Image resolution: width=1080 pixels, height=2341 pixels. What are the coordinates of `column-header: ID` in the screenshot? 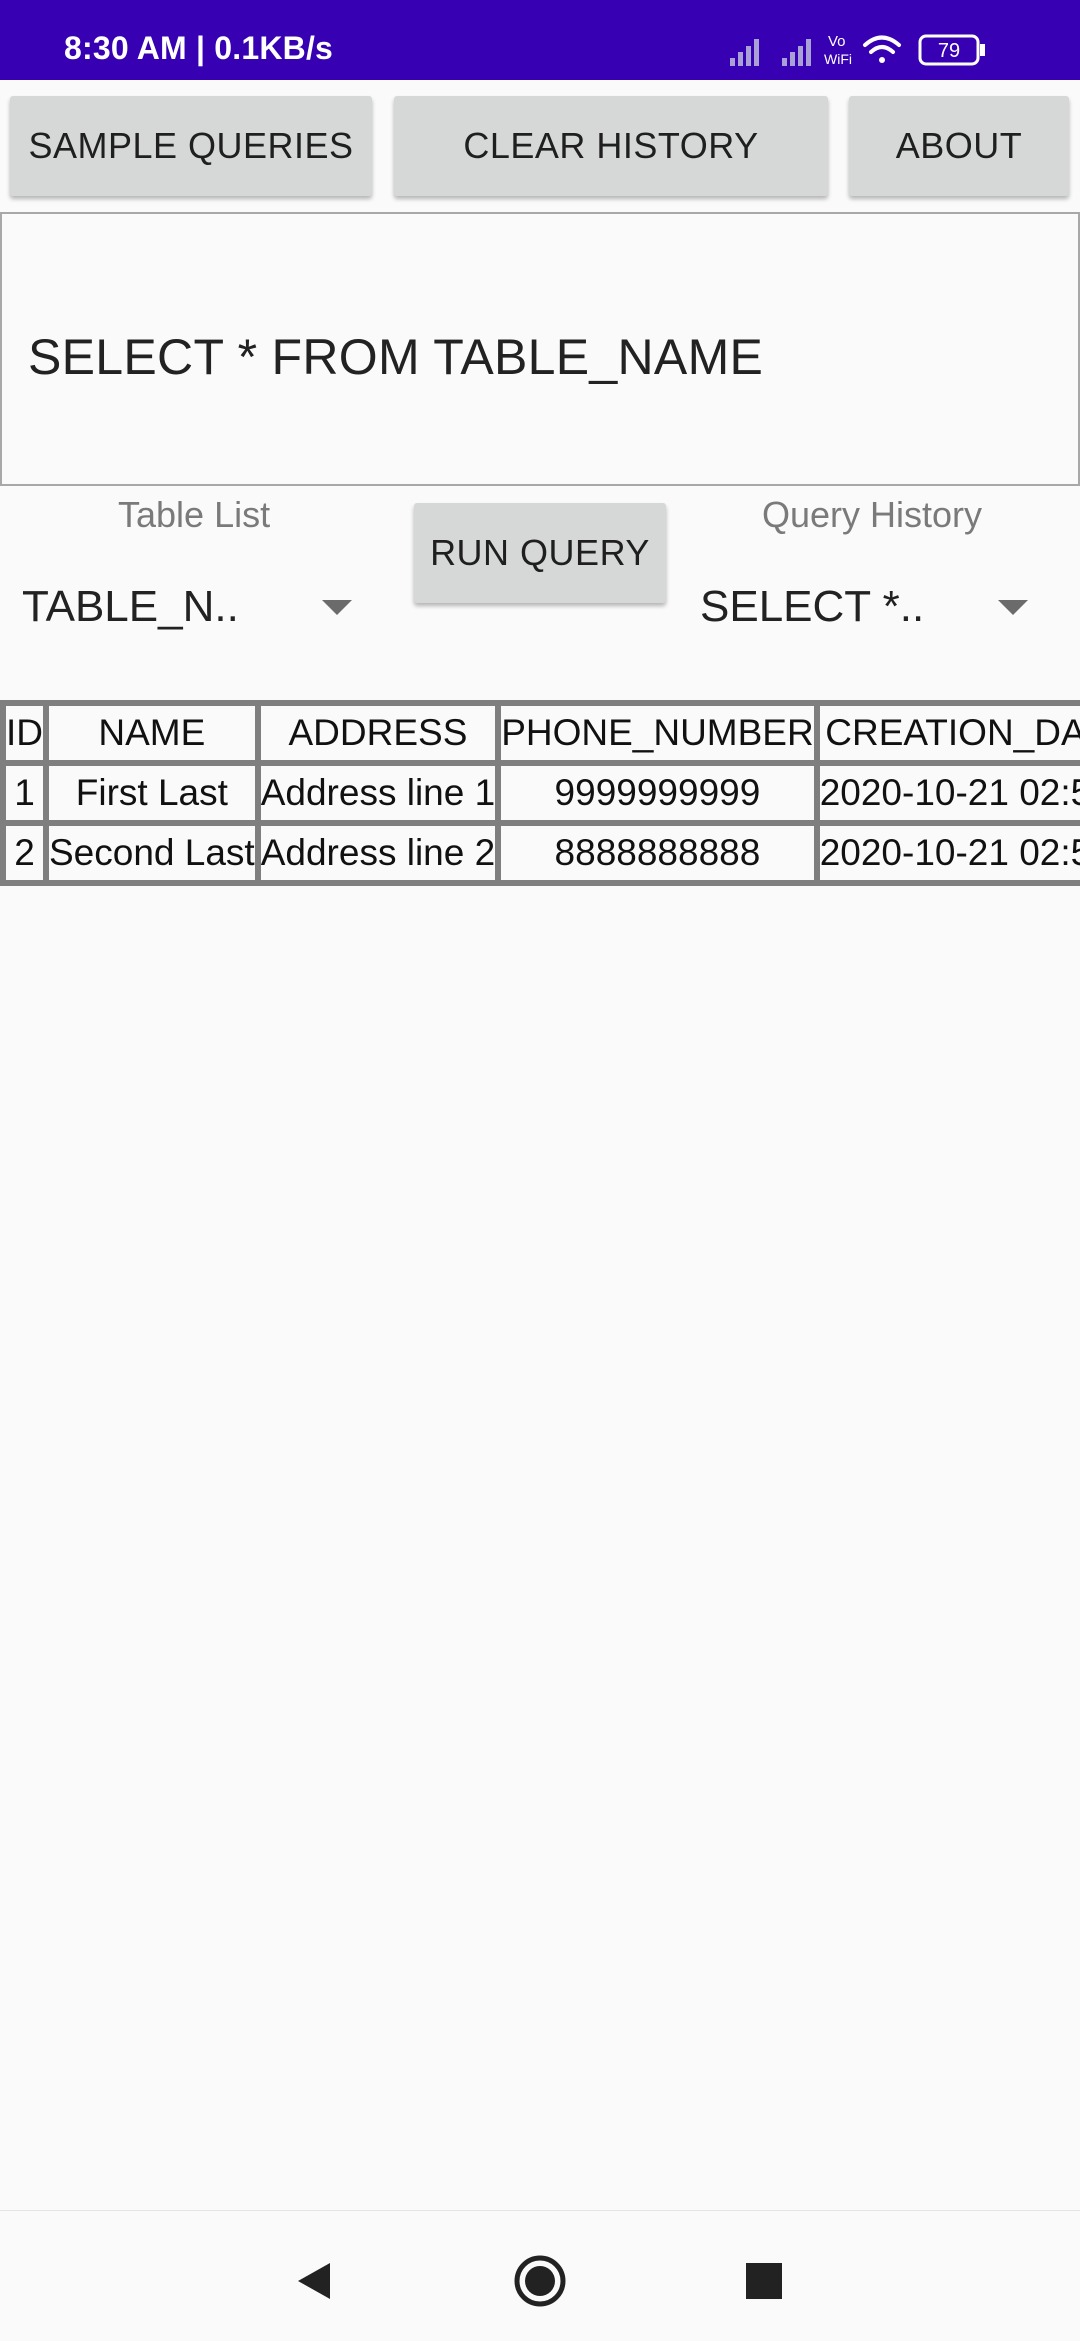 It's located at (24, 733).